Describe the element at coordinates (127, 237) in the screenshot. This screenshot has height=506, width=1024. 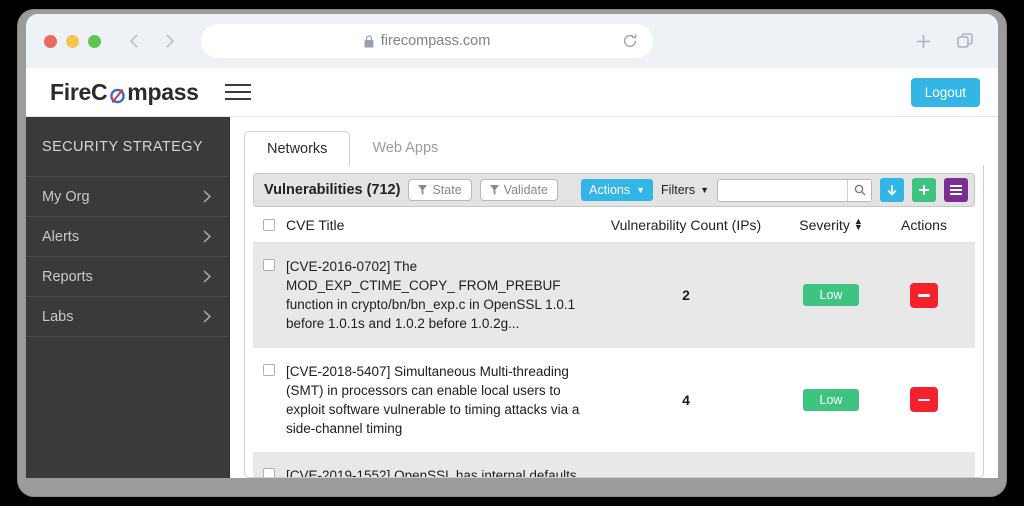
I see `sidebar-item-alerts: Alerts` at that location.